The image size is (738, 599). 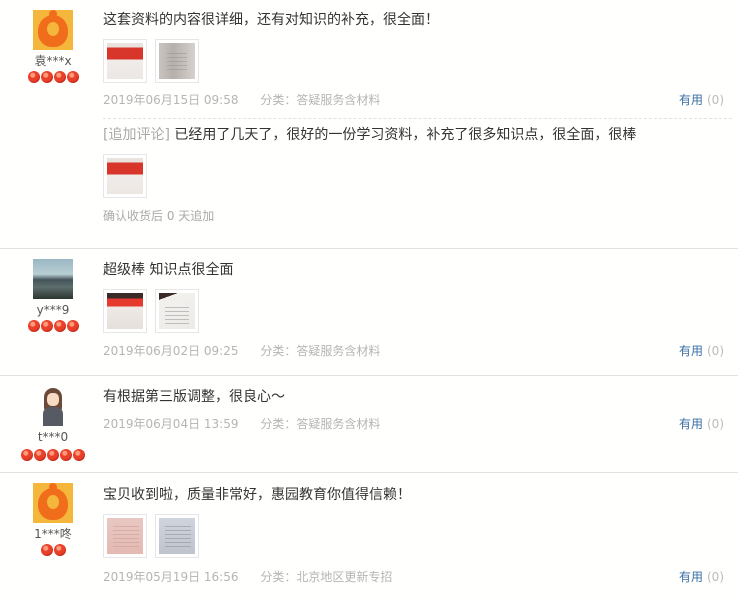 What do you see at coordinates (403, 135) in the screenshot?
I see `append-text: 已经用了几天了，很好的一份学习资料，补充了很多知识点，很全面，很棒` at bounding box center [403, 135].